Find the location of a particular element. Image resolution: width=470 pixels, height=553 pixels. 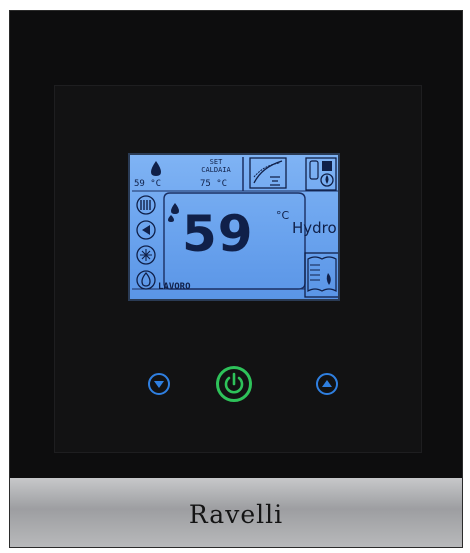

water-drop-icon is located at coordinates (156, 168).